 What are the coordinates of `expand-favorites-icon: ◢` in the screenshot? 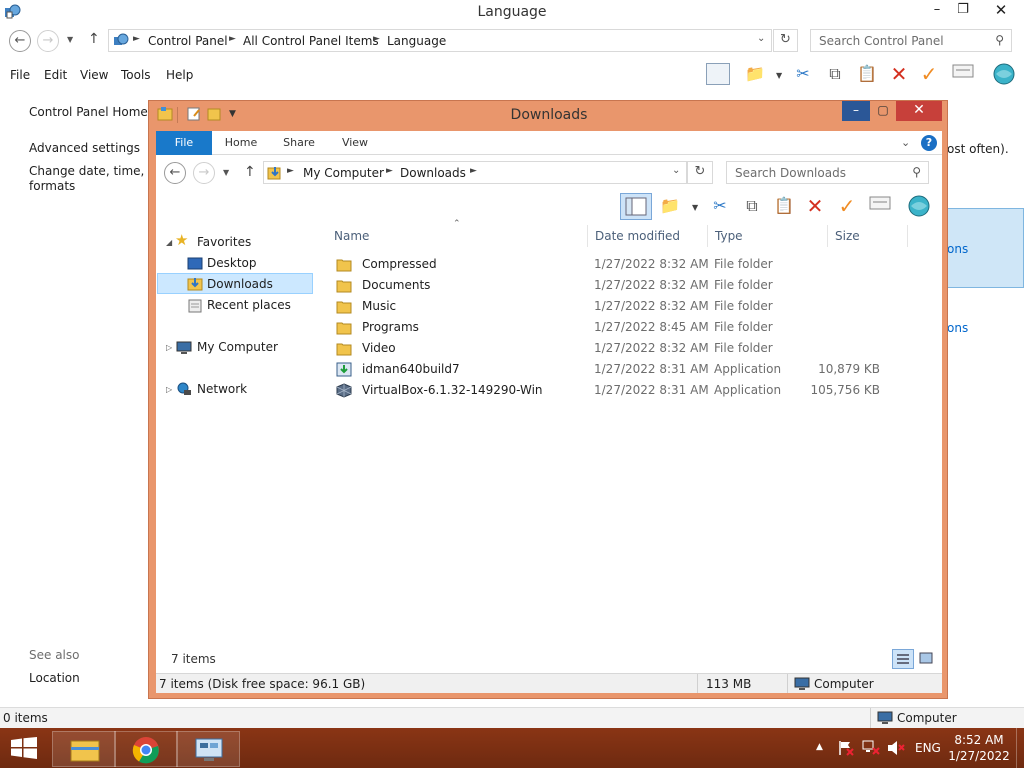 It's located at (169, 242).